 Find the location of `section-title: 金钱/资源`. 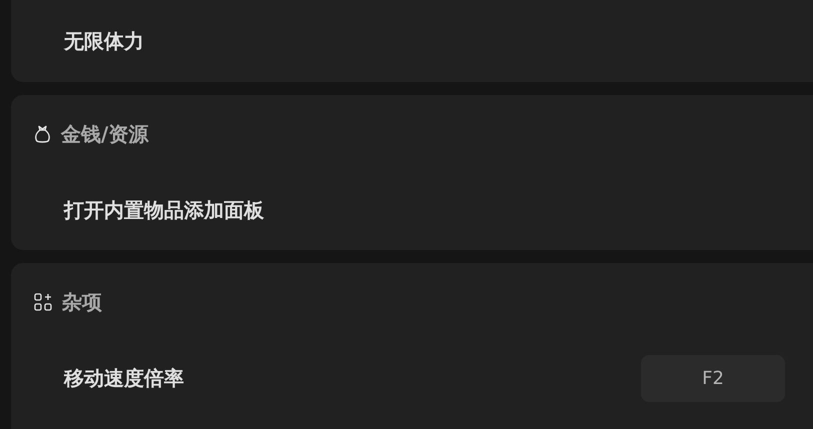

section-title: 金钱/资源 is located at coordinates (104, 134).